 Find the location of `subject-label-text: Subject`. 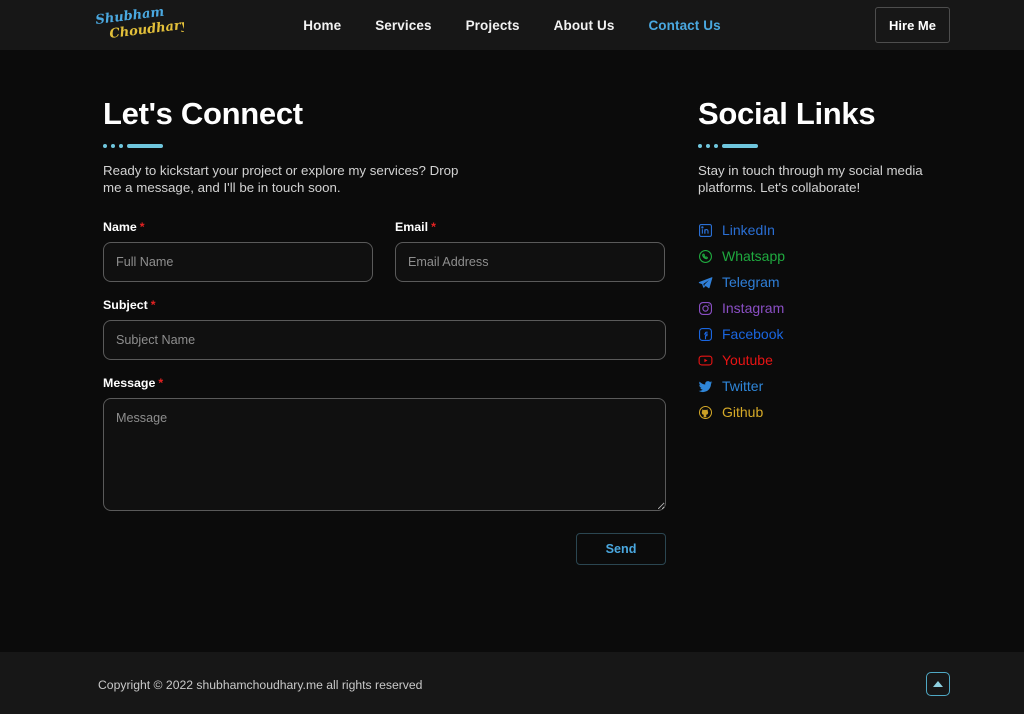

subject-label-text: Subject is located at coordinates (125, 305).